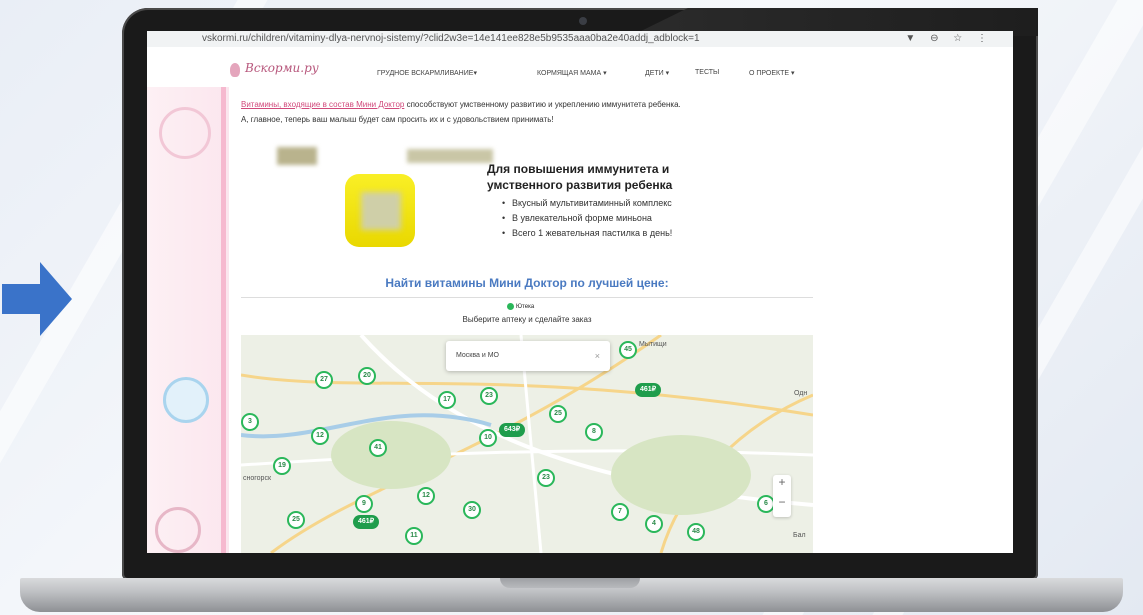 The width and height of the screenshot is (1143, 615). I want to click on choose-pharmacy-text: Выберите аптеку и сделайте заказ, so click(527, 319).